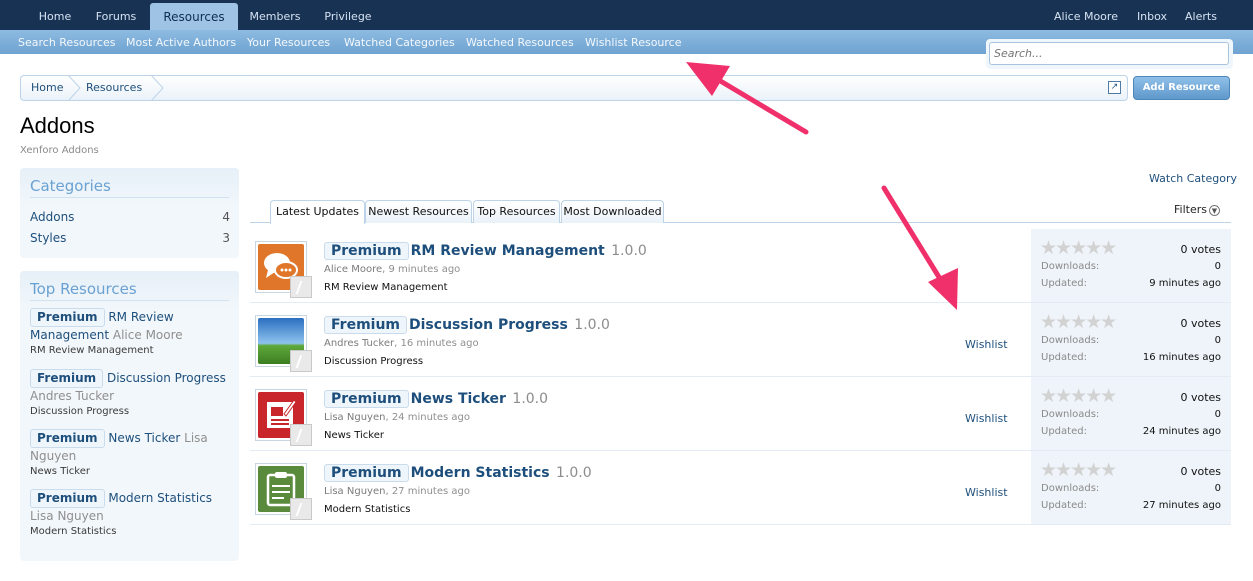 This screenshot has height=581, width=1253. Describe the element at coordinates (520, 43) in the screenshot. I see `subnav-watched-resources: Watched Resources` at that location.